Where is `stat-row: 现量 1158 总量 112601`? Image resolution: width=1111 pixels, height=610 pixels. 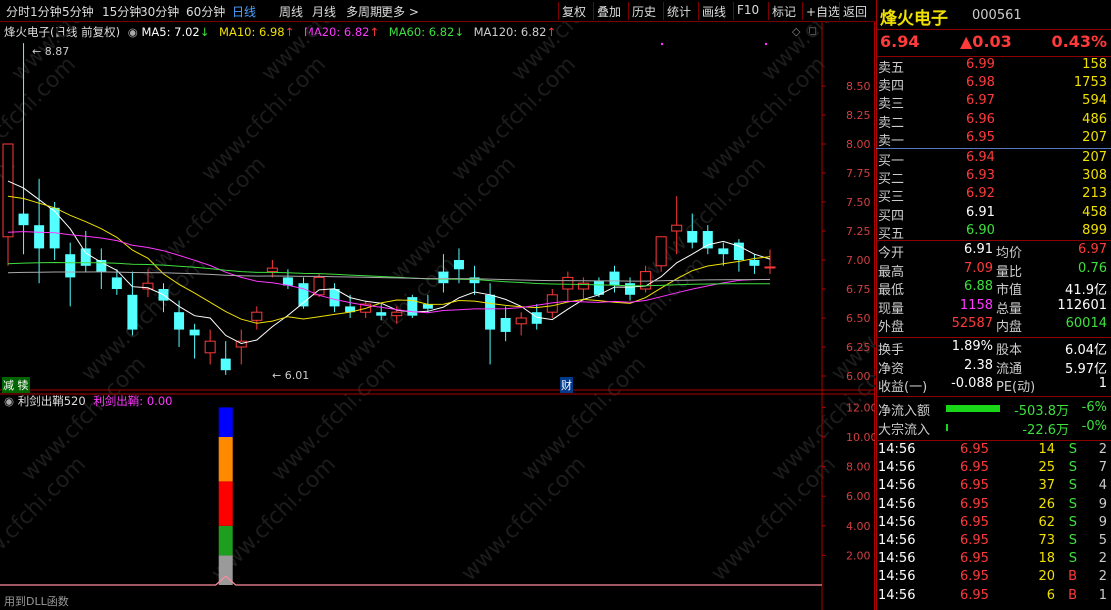 stat-row: 现量 1158 总量 112601 is located at coordinates (993, 307).